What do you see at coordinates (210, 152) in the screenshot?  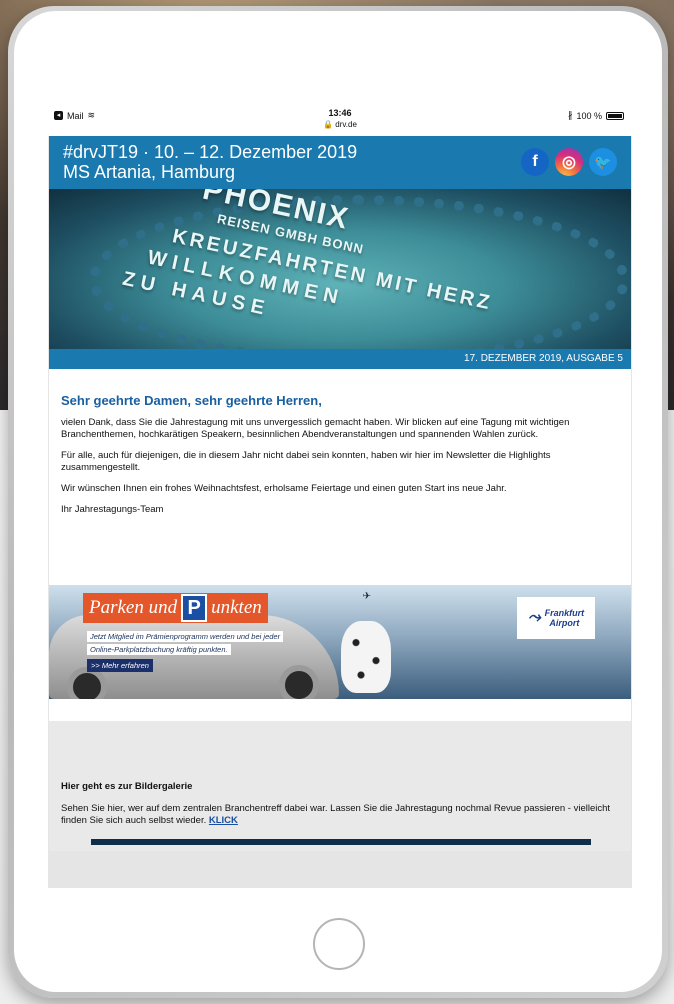 I see `event-title-line1: #drvJT19 · 10. – 12. Dezember 2019` at bounding box center [210, 152].